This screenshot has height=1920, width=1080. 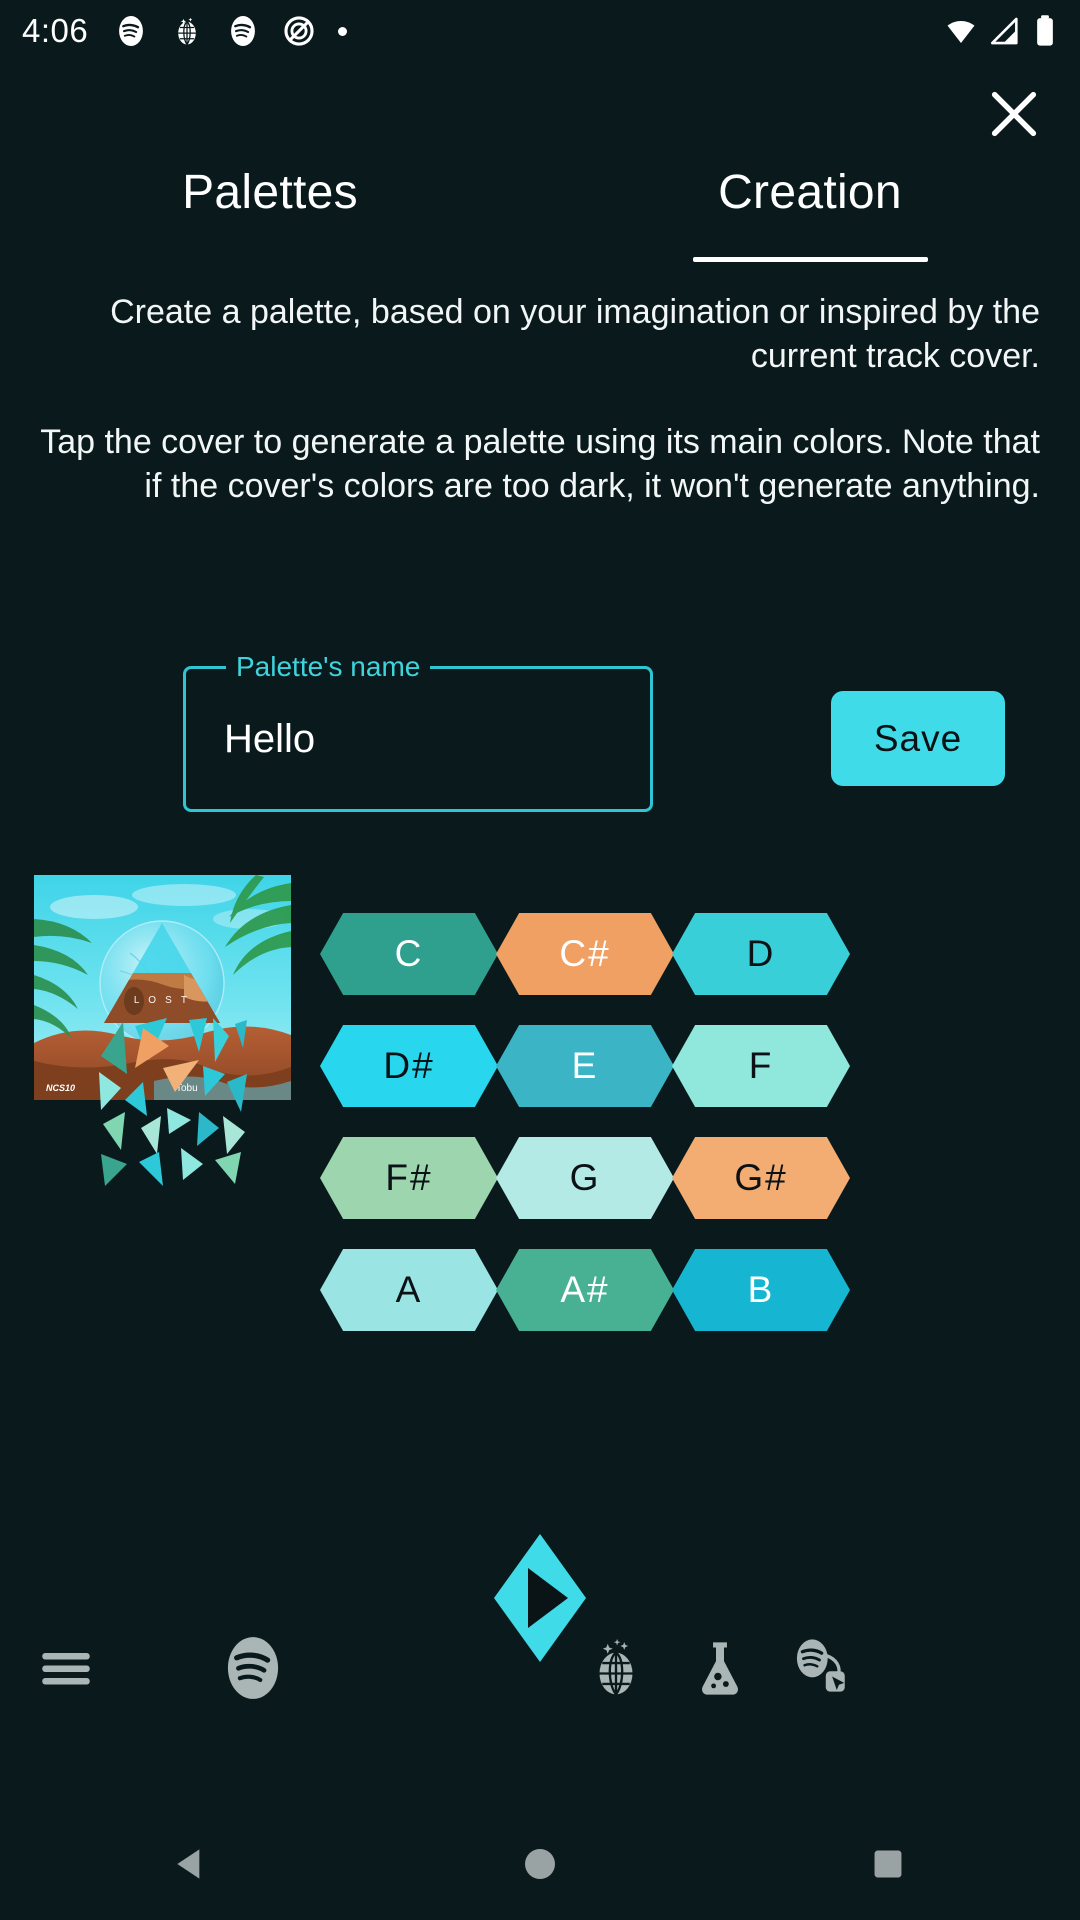 I want to click on note-row-2: D# E F, so click(x=700, y=1066).